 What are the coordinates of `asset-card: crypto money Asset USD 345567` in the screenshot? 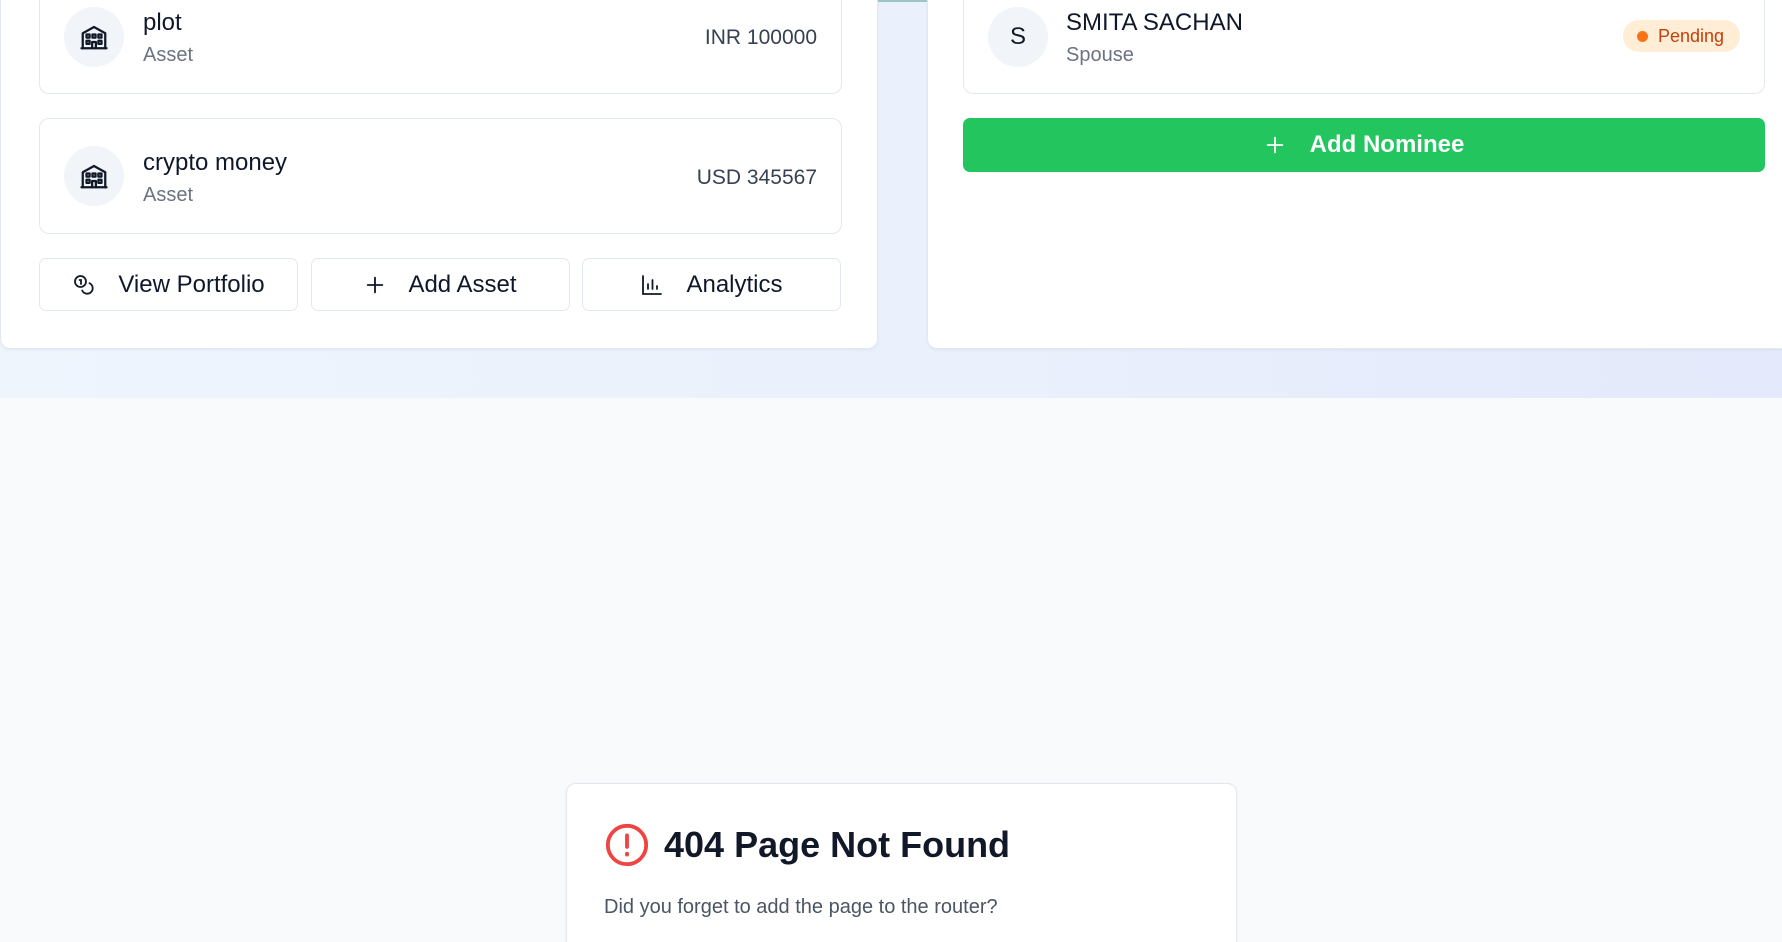 It's located at (440, 176).